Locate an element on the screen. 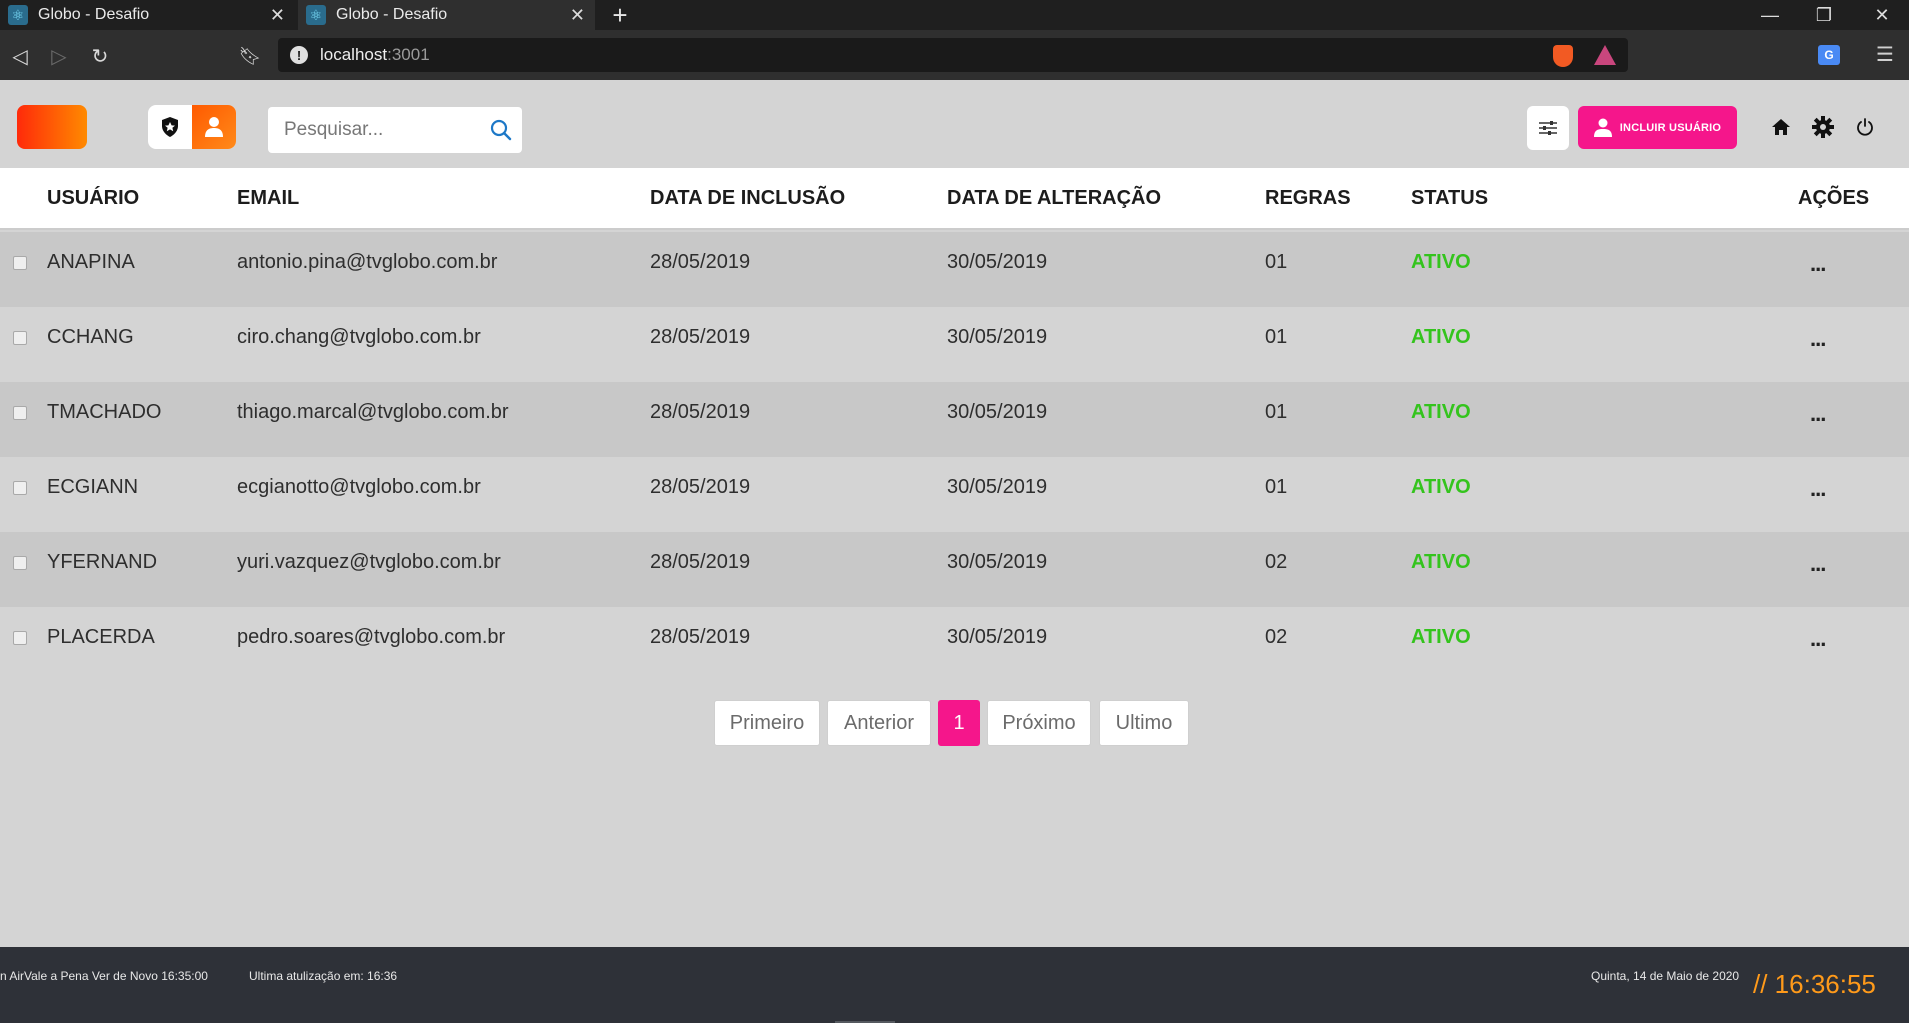 This screenshot has height=1023, width=1909. app-logo is located at coordinates (52, 127).